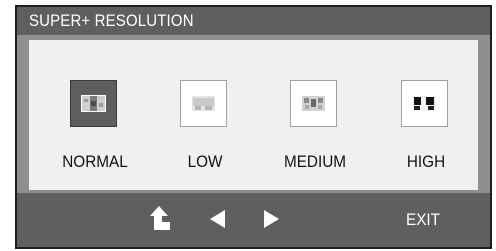 Image resolution: width=496 pixels, height=251 pixels. What do you see at coordinates (253, 21) in the screenshot?
I see `title-bar: SUPER+ RESOLUTION` at bounding box center [253, 21].